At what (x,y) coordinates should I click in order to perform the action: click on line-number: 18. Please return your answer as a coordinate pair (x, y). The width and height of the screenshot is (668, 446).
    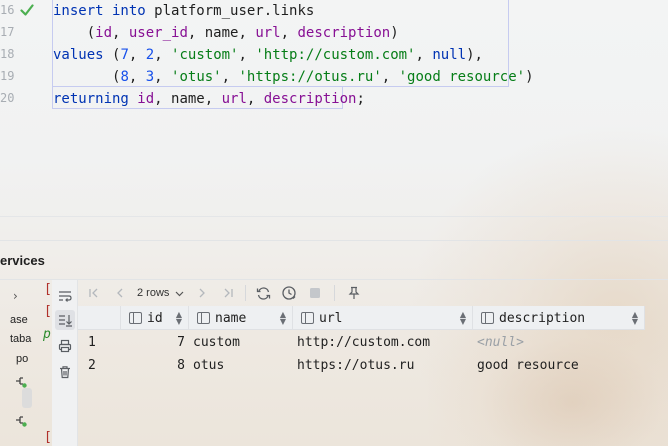
    Looking at the image, I should click on (7, 54).